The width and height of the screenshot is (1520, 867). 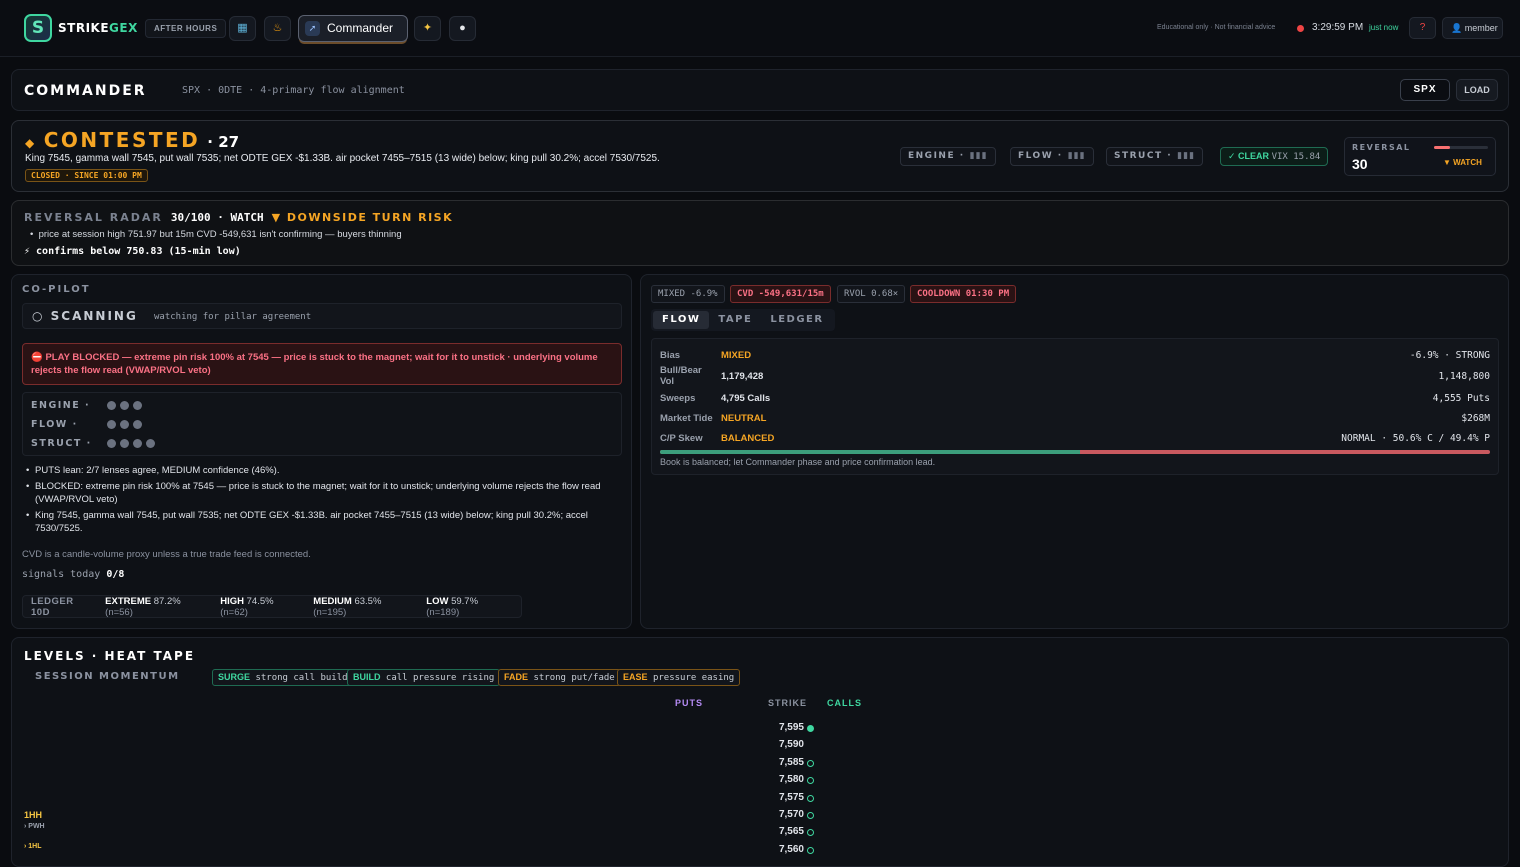 What do you see at coordinates (322, 424) in the screenshot?
I see `pillar-dots: ENGINE · FLOW · STRUCT ·` at bounding box center [322, 424].